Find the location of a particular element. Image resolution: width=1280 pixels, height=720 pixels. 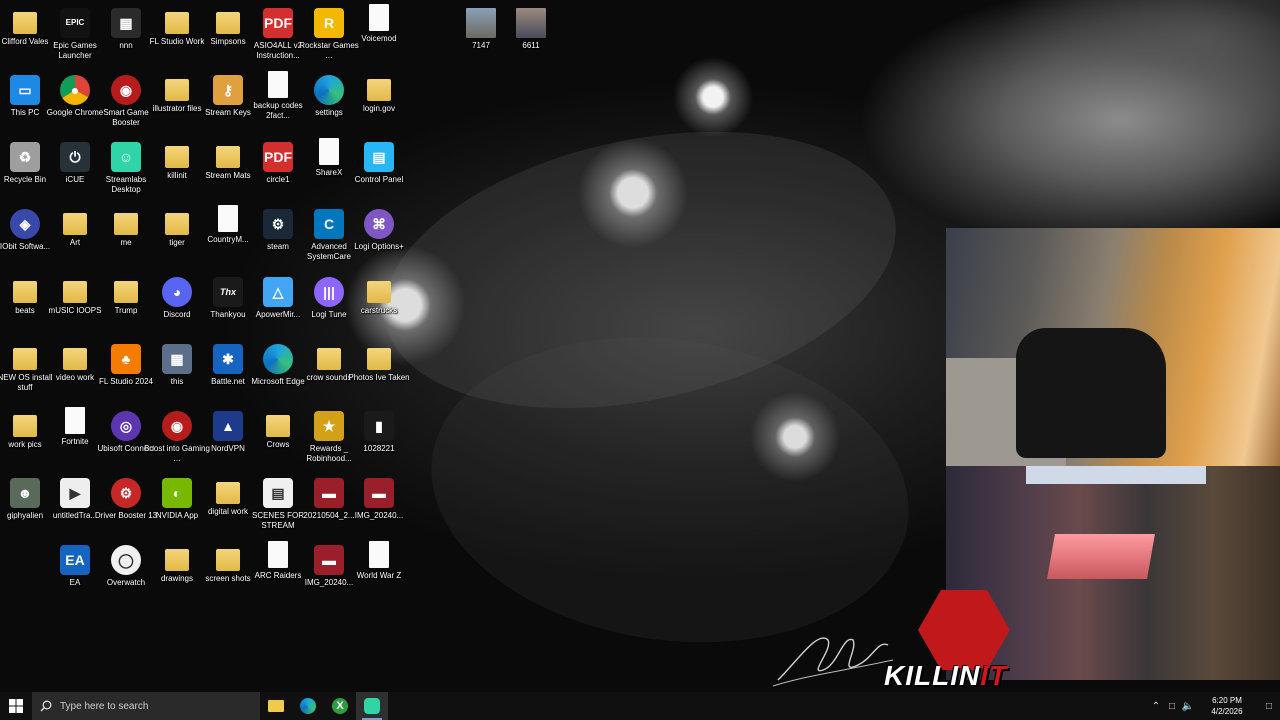

streamlabs-icon: ☺ is located at coordinates (126, 157).